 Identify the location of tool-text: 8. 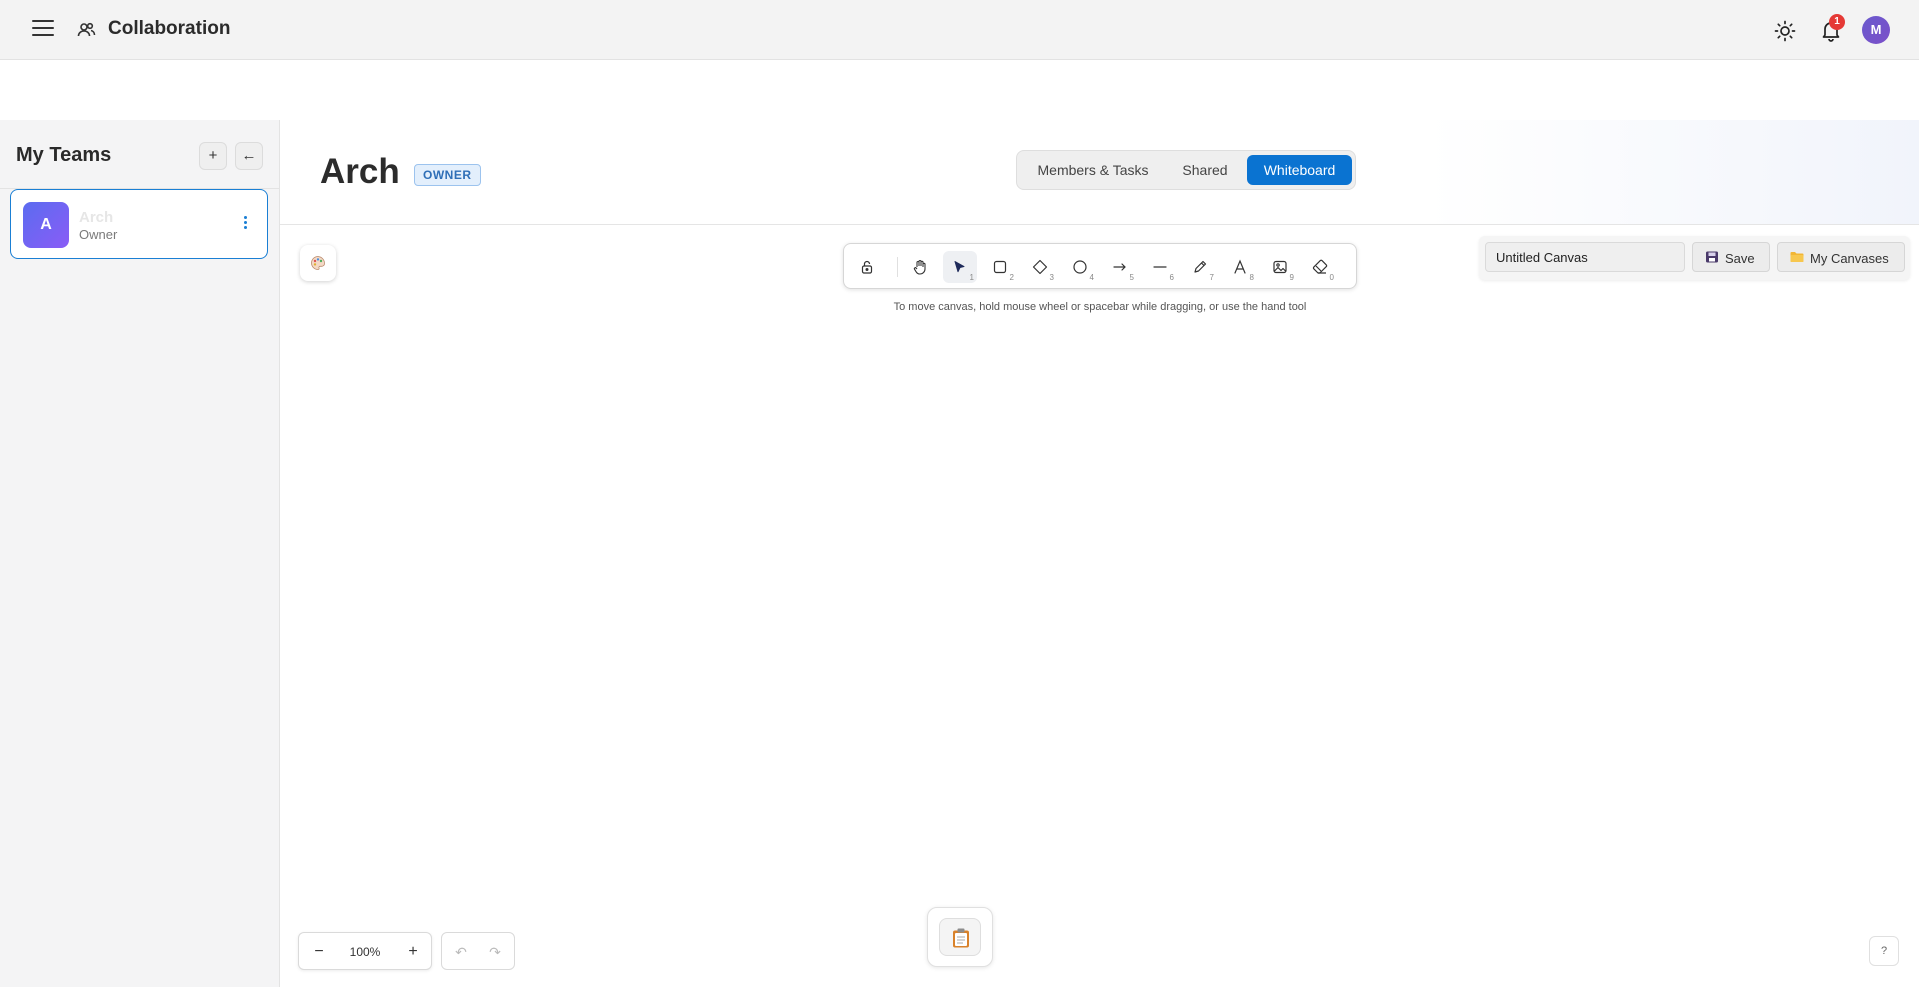
(1240, 267).